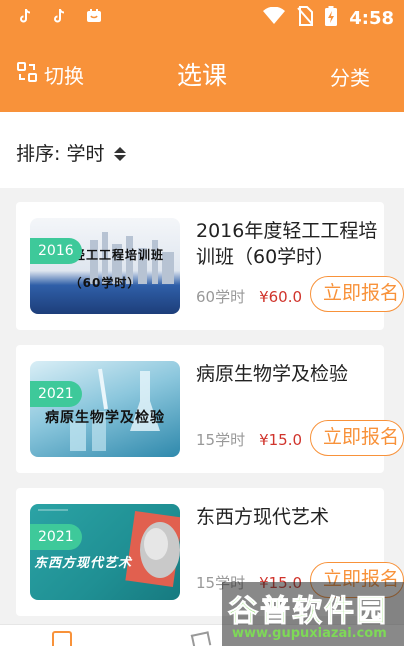 Image resolution: width=404 pixels, height=646 pixels. Describe the element at coordinates (331, 18) in the screenshot. I see `battery-charging-icon` at that location.